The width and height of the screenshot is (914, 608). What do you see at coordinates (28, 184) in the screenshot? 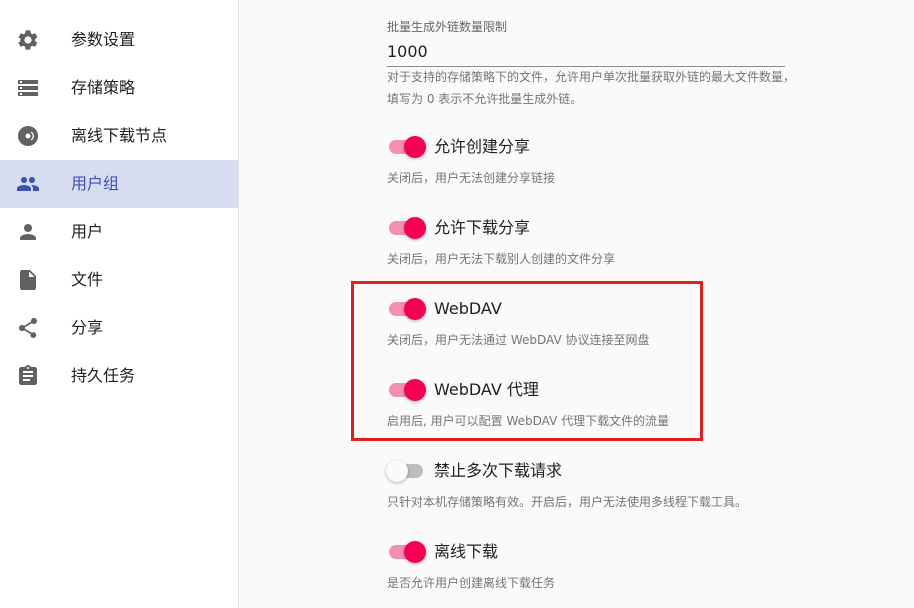
I see `people-icon` at bounding box center [28, 184].